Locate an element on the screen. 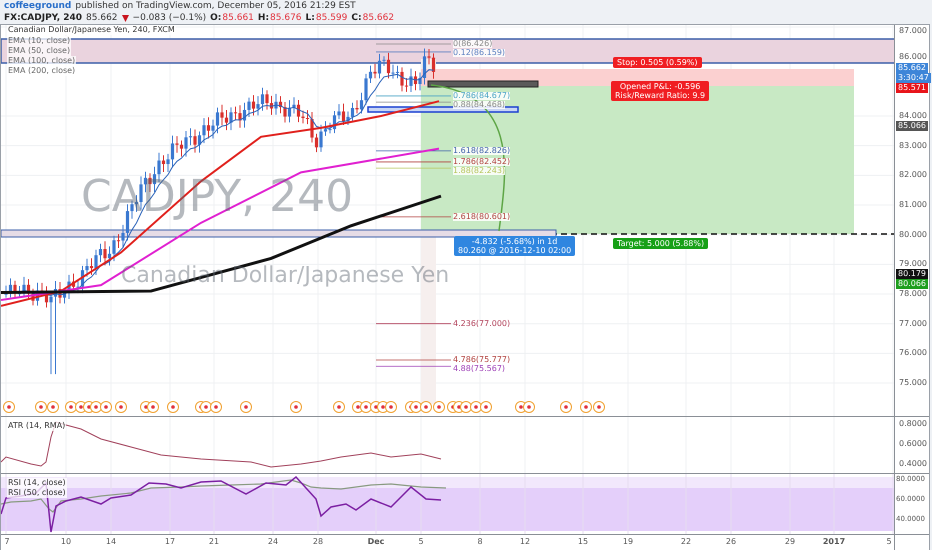  price-badge: 3:30:47 is located at coordinates (913, 78).